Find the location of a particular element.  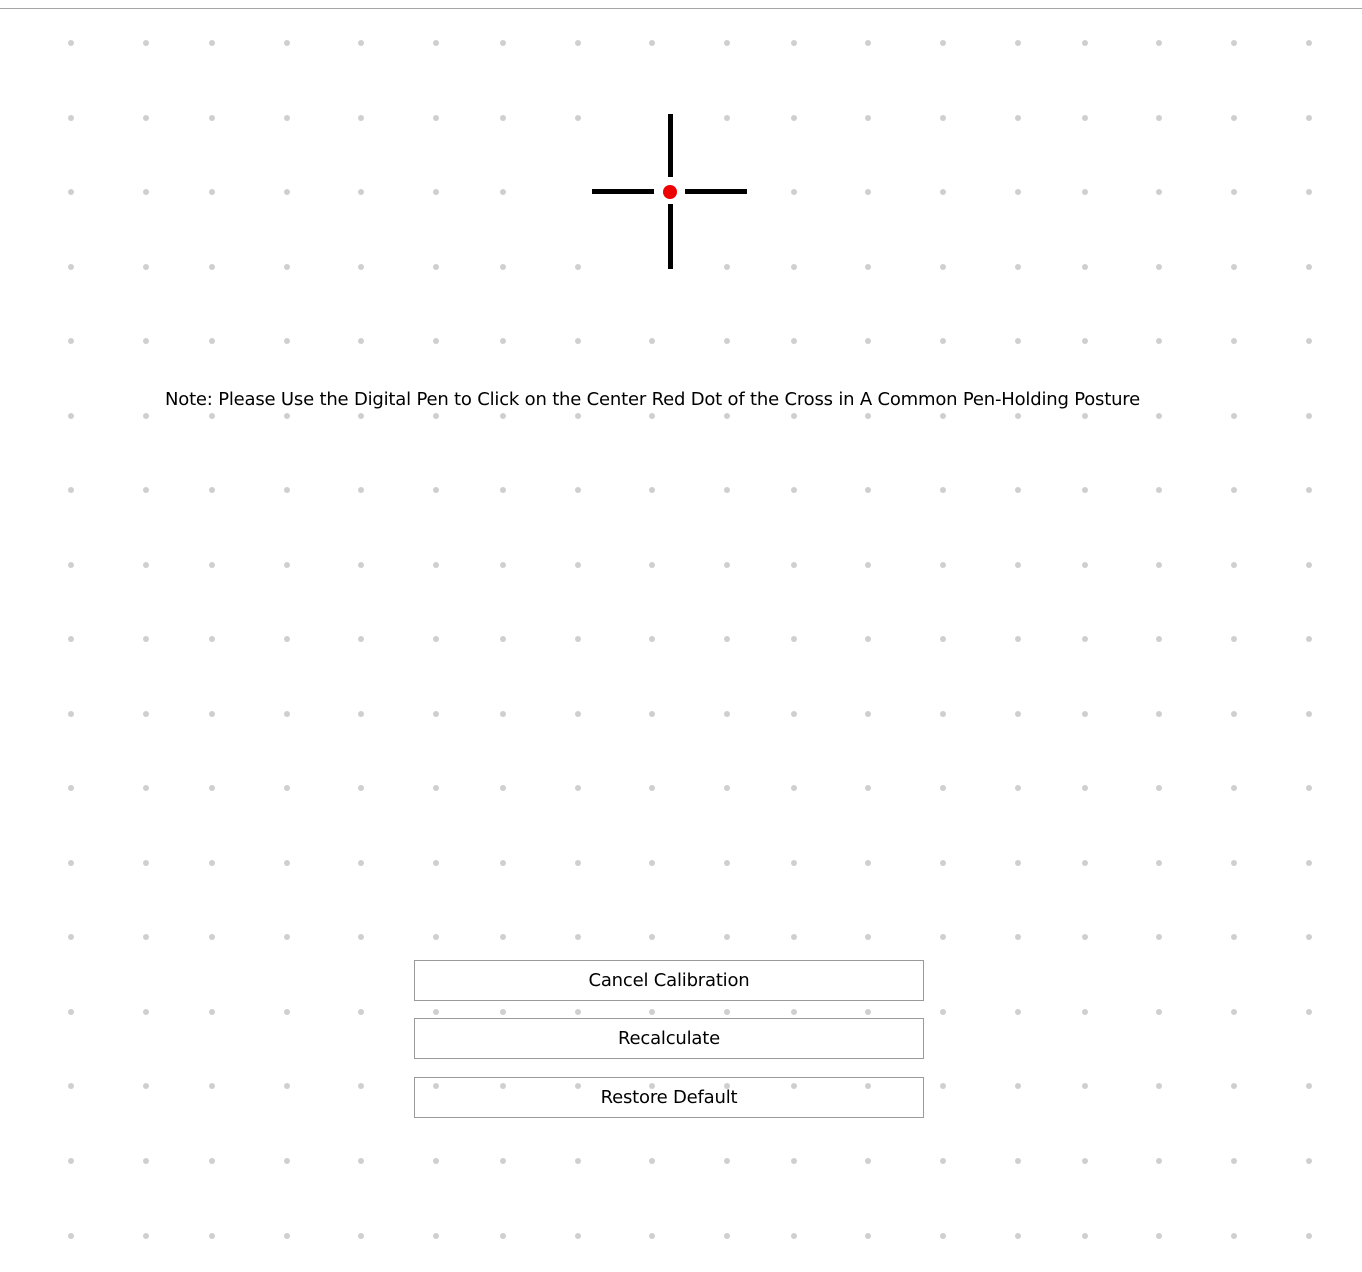

recalculate-button: Recalculate is located at coordinates (669, 1038).